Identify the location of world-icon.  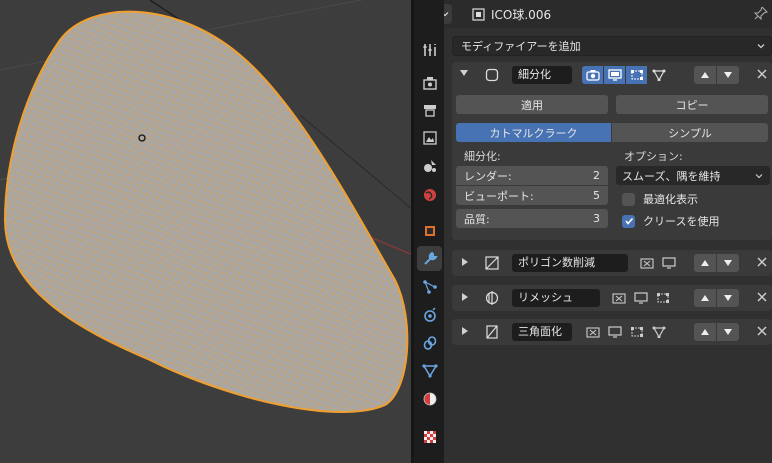
(429, 194).